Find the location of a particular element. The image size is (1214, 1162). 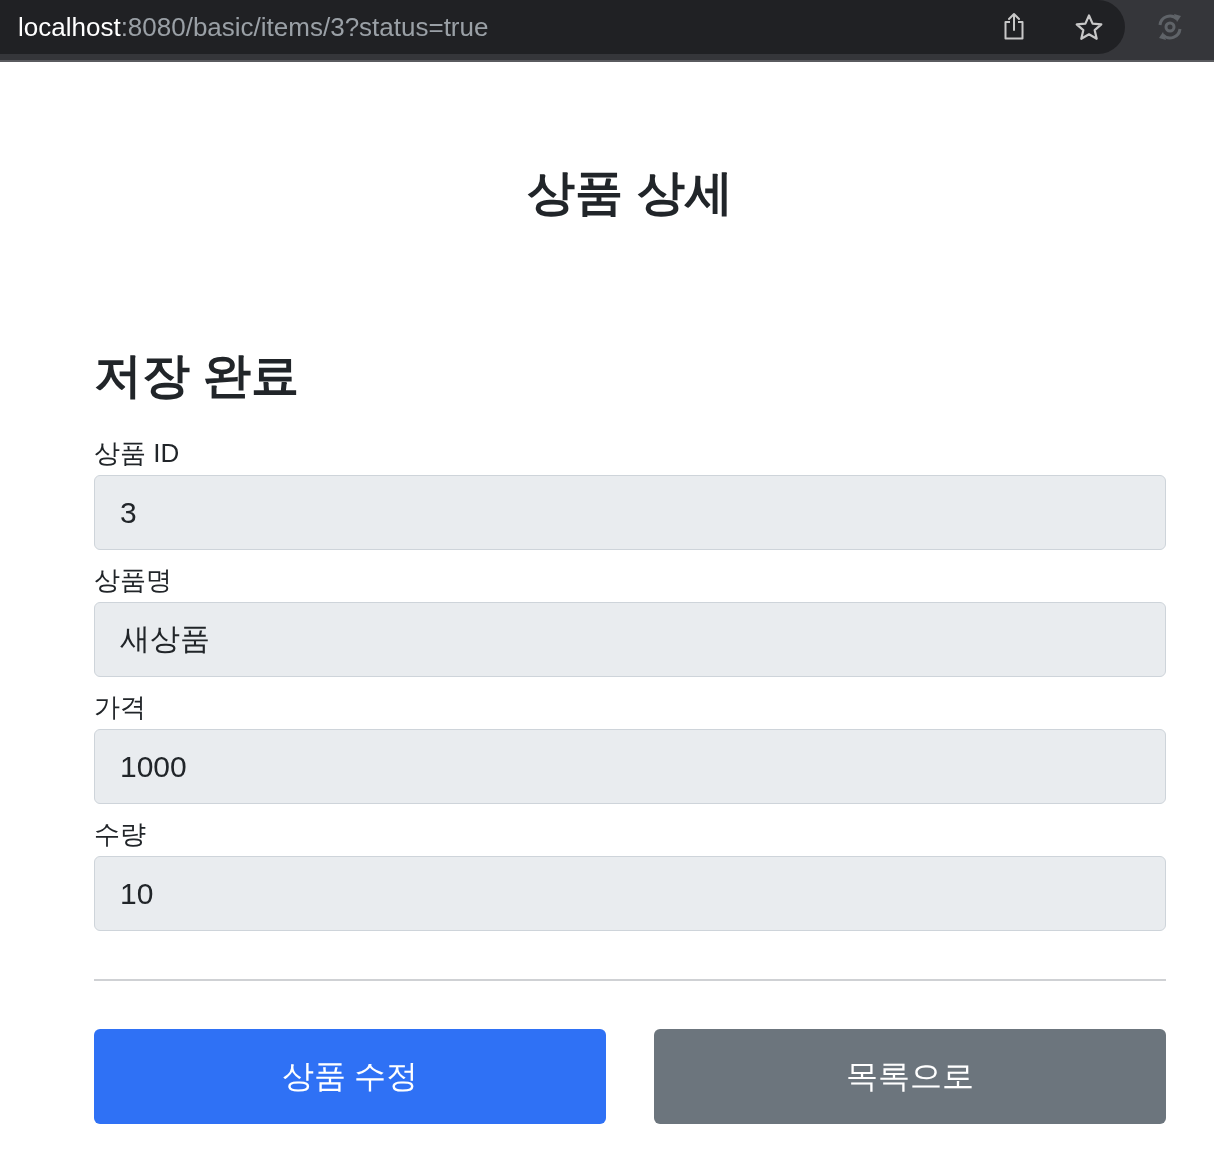

edit-button: 상품 수정 is located at coordinates (350, 1076).